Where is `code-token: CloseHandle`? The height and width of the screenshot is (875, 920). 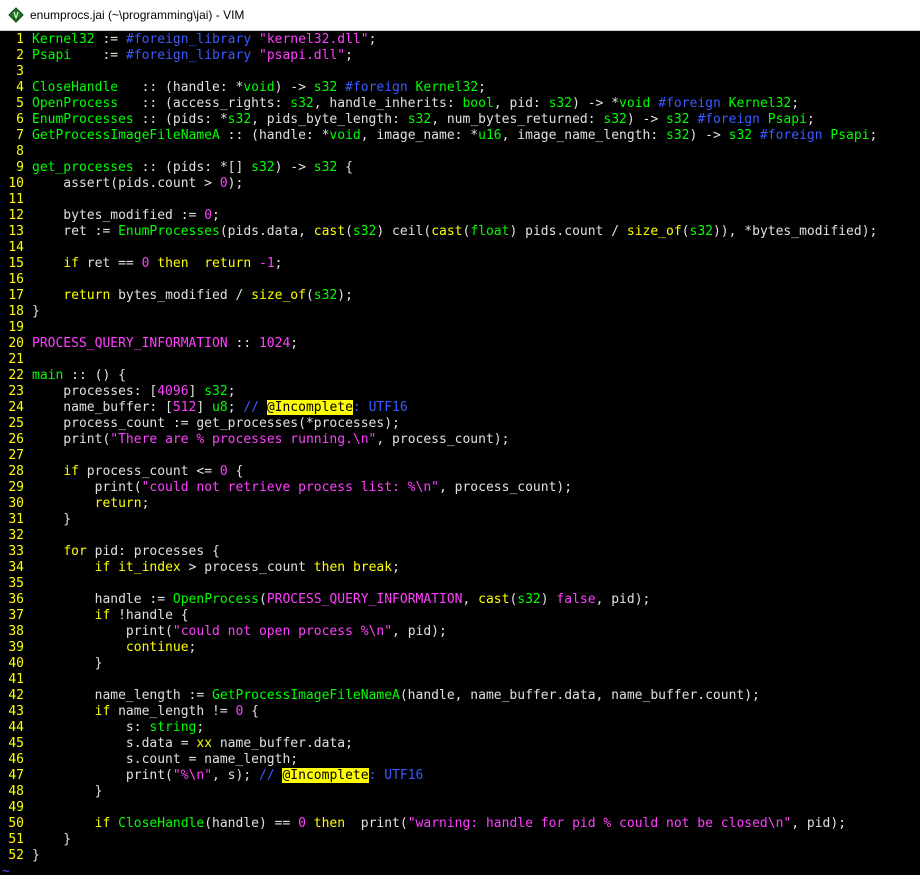
code-token: CloseHandle is located at coordinates (75, 87).